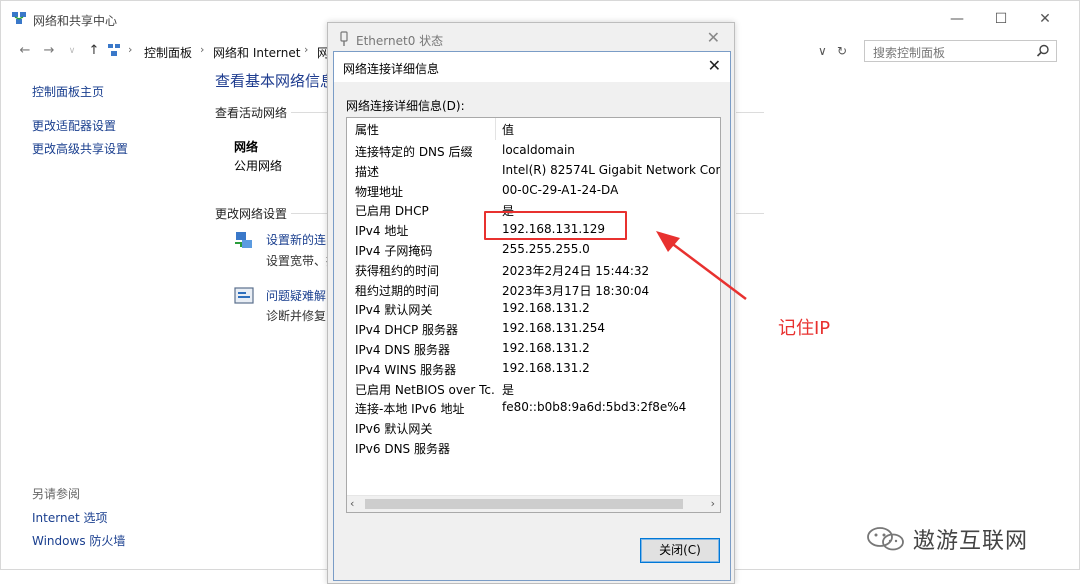  I want to click on annotation-arrow, so click(701, 265).